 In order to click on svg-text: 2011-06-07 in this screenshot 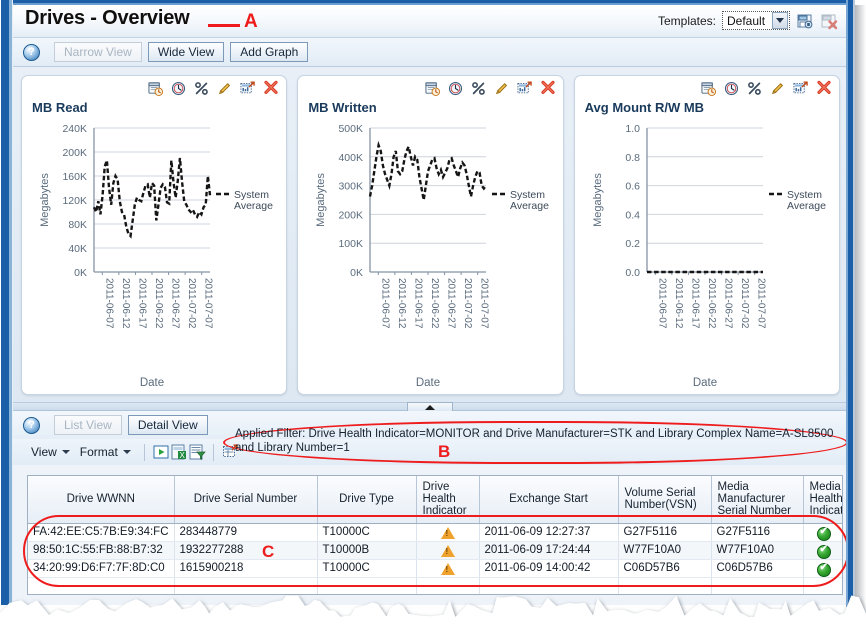, I will do `click(661, 303)`.